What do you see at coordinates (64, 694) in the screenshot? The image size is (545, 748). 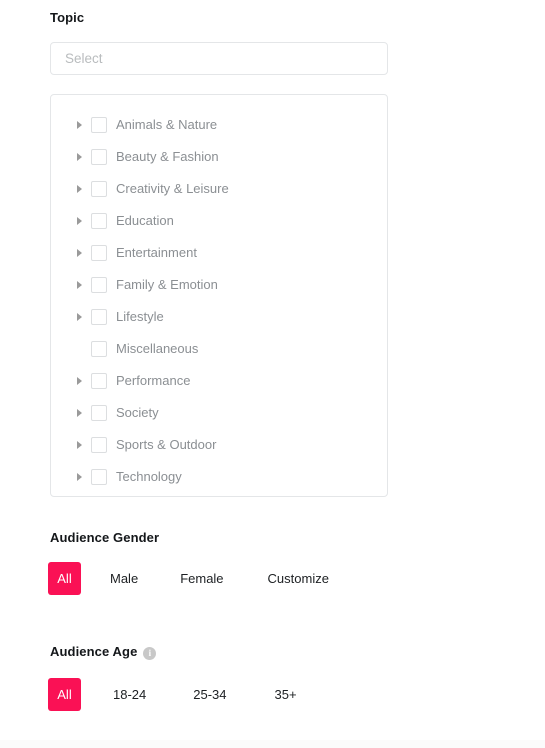 I see `audience-age-option-all: All` at bounding box center [64, 694].